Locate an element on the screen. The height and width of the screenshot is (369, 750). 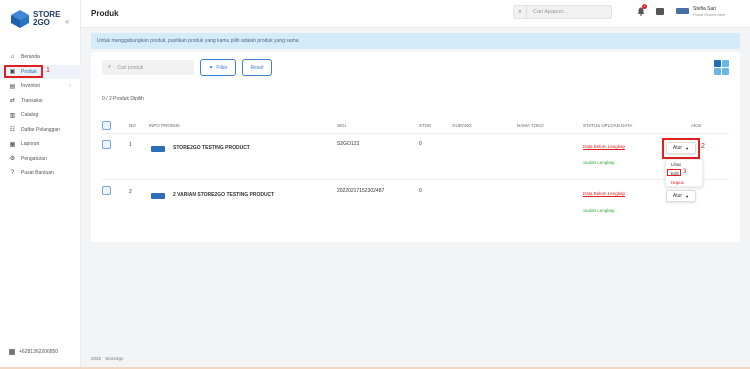
sidebar-item-label: Transaksi is located at coordinates (32, 100).